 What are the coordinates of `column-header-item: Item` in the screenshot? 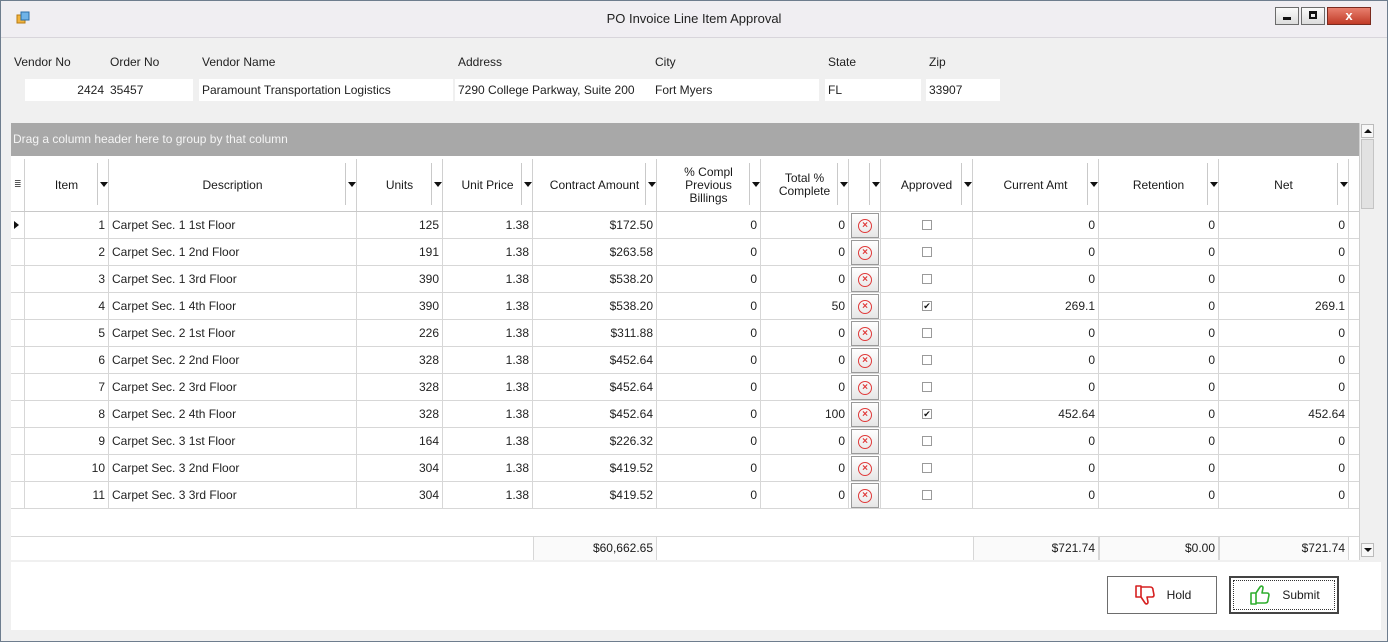 It's located at (67, 185).